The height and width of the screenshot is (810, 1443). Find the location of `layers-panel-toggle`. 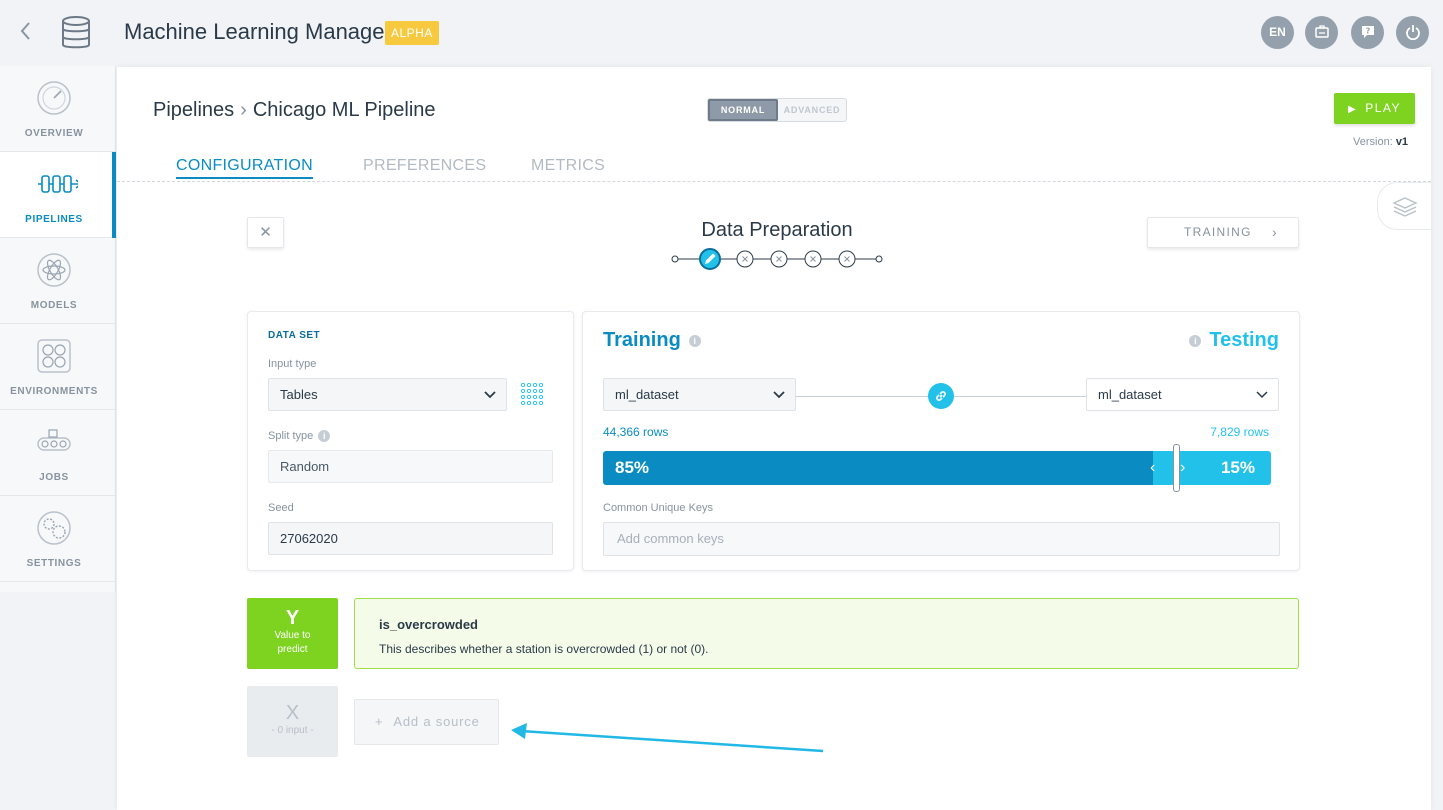

layers-panel-toggle is located at coordinates (1404, 206).